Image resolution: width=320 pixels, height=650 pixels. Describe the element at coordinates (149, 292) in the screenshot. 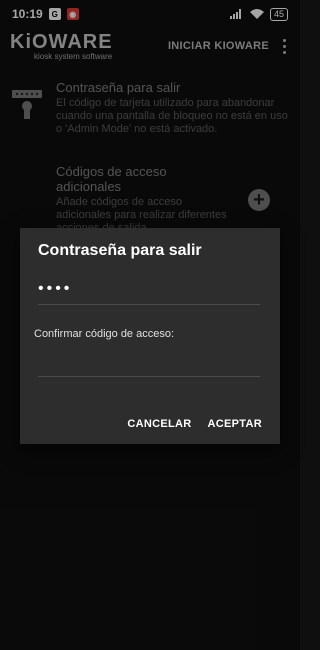

I see `password-input: ••••` at that location.